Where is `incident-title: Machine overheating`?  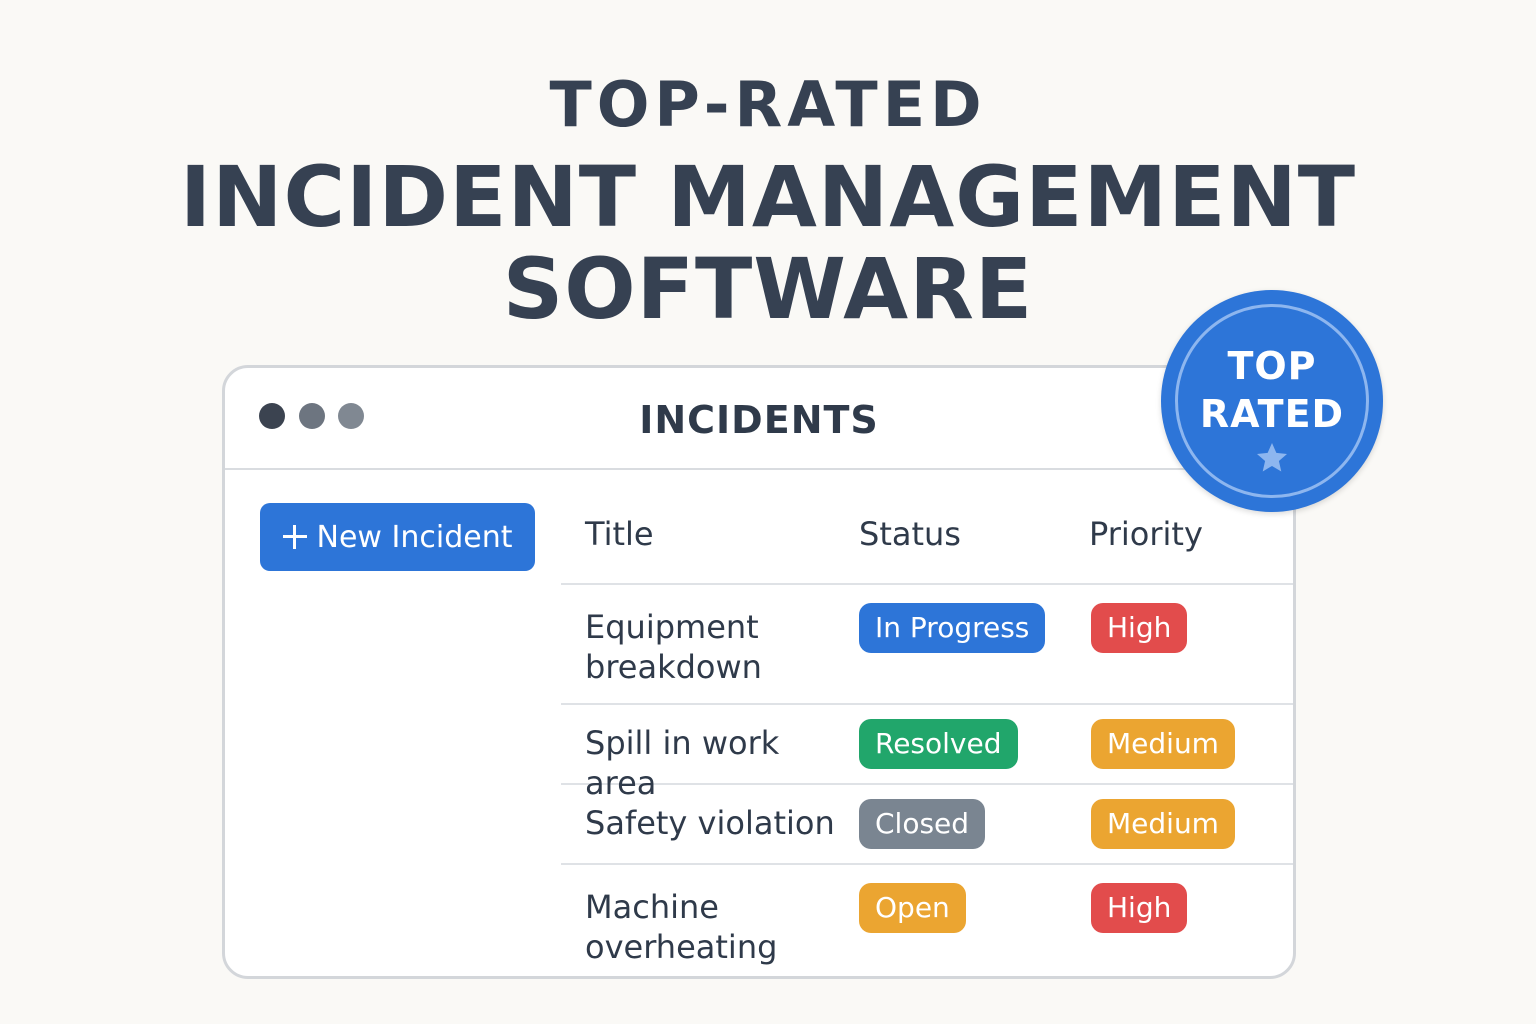
incident-title: Machine overheating is located at coordinates (681, 927).